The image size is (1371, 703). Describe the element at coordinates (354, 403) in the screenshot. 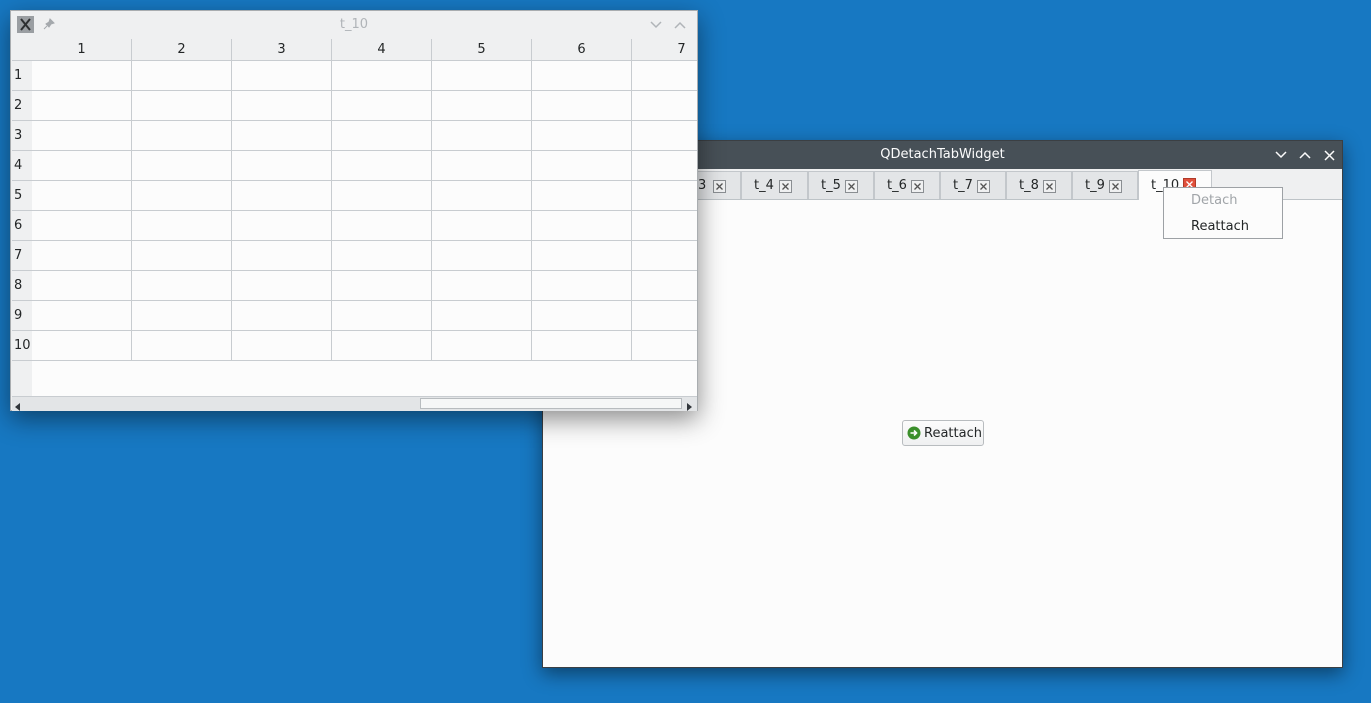

I see `horizontal-scrollbar` at that location.